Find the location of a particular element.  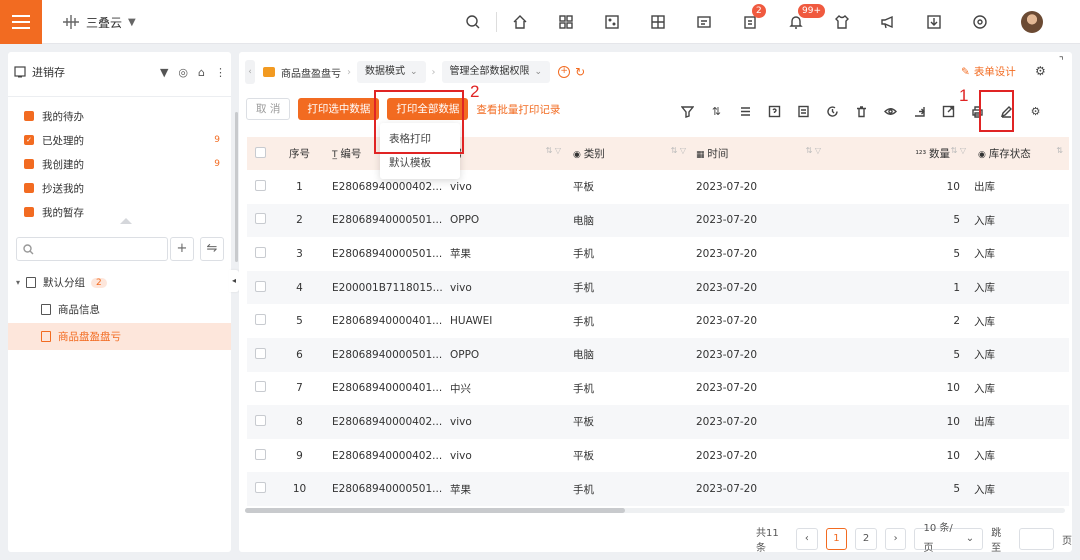

settings-circle-icon: ◎ is located at coordinates (183, 72).